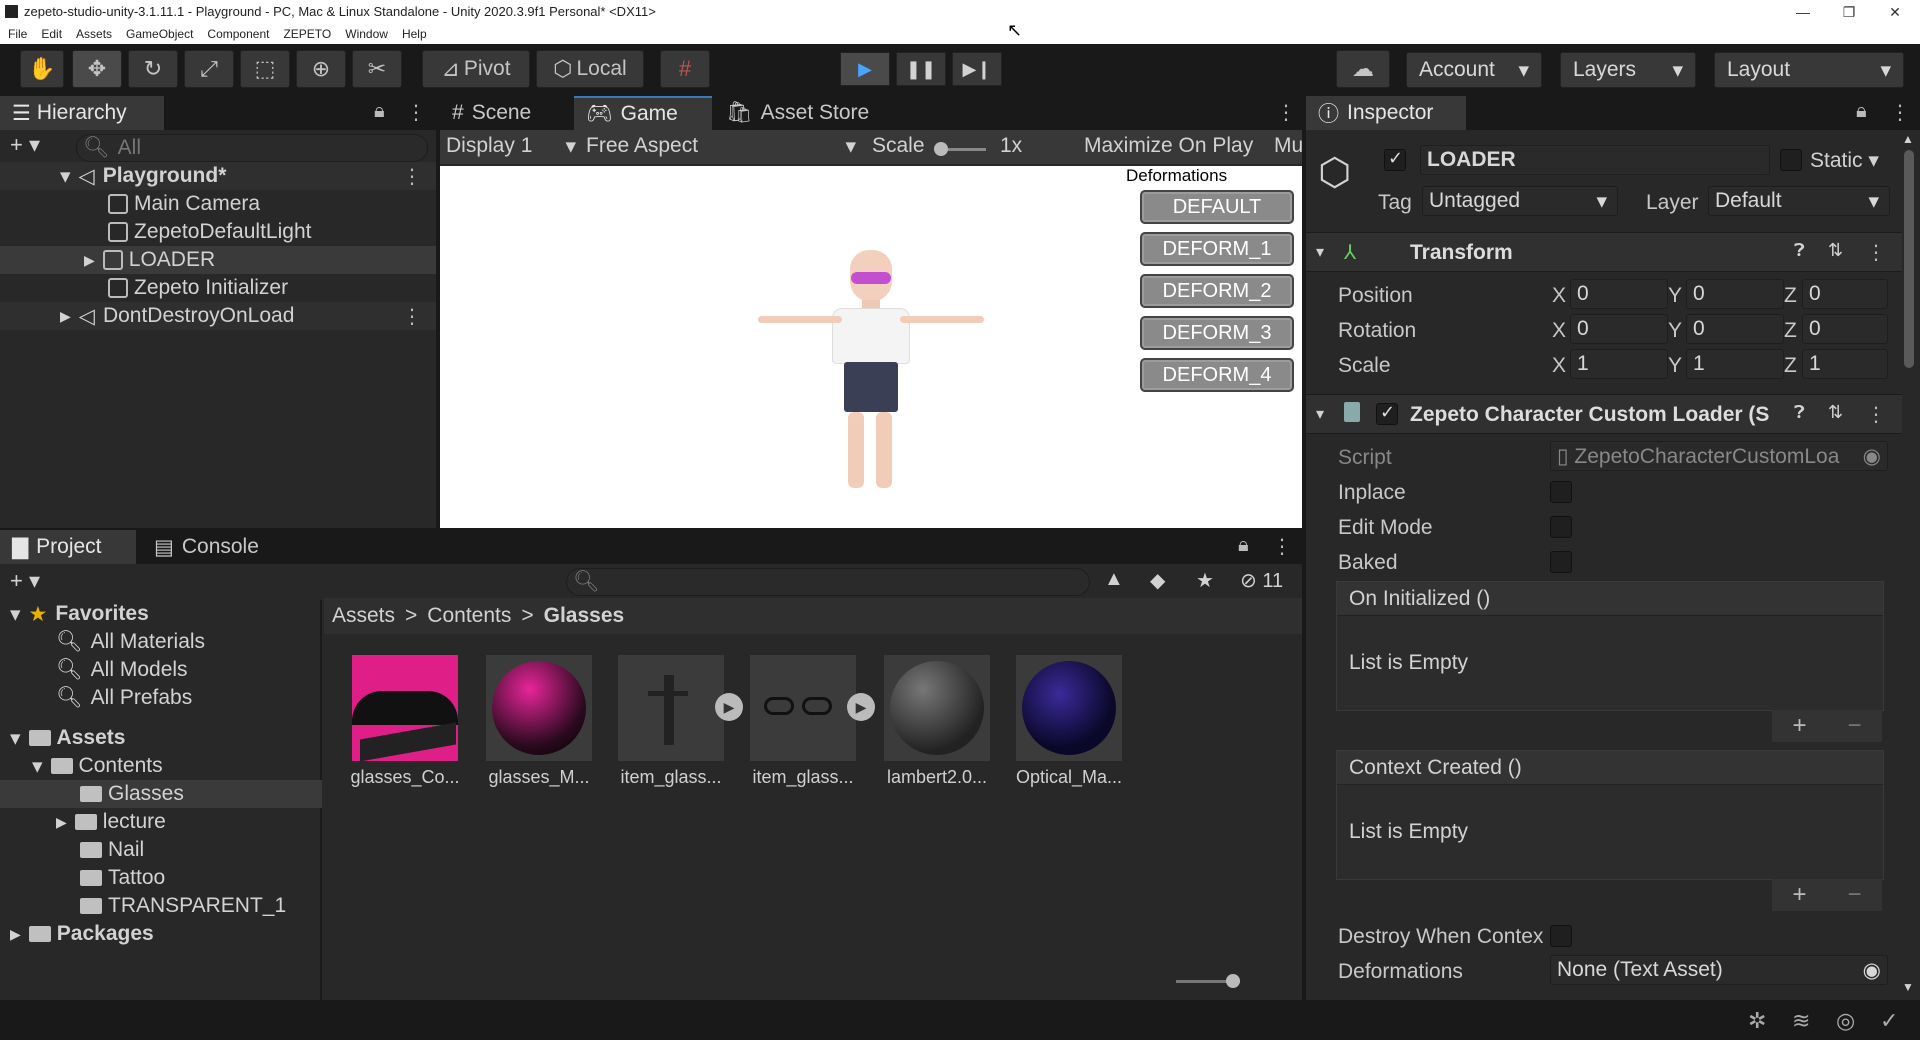  I want to click on contents-row: ▾ Contents, so click(161, 766).